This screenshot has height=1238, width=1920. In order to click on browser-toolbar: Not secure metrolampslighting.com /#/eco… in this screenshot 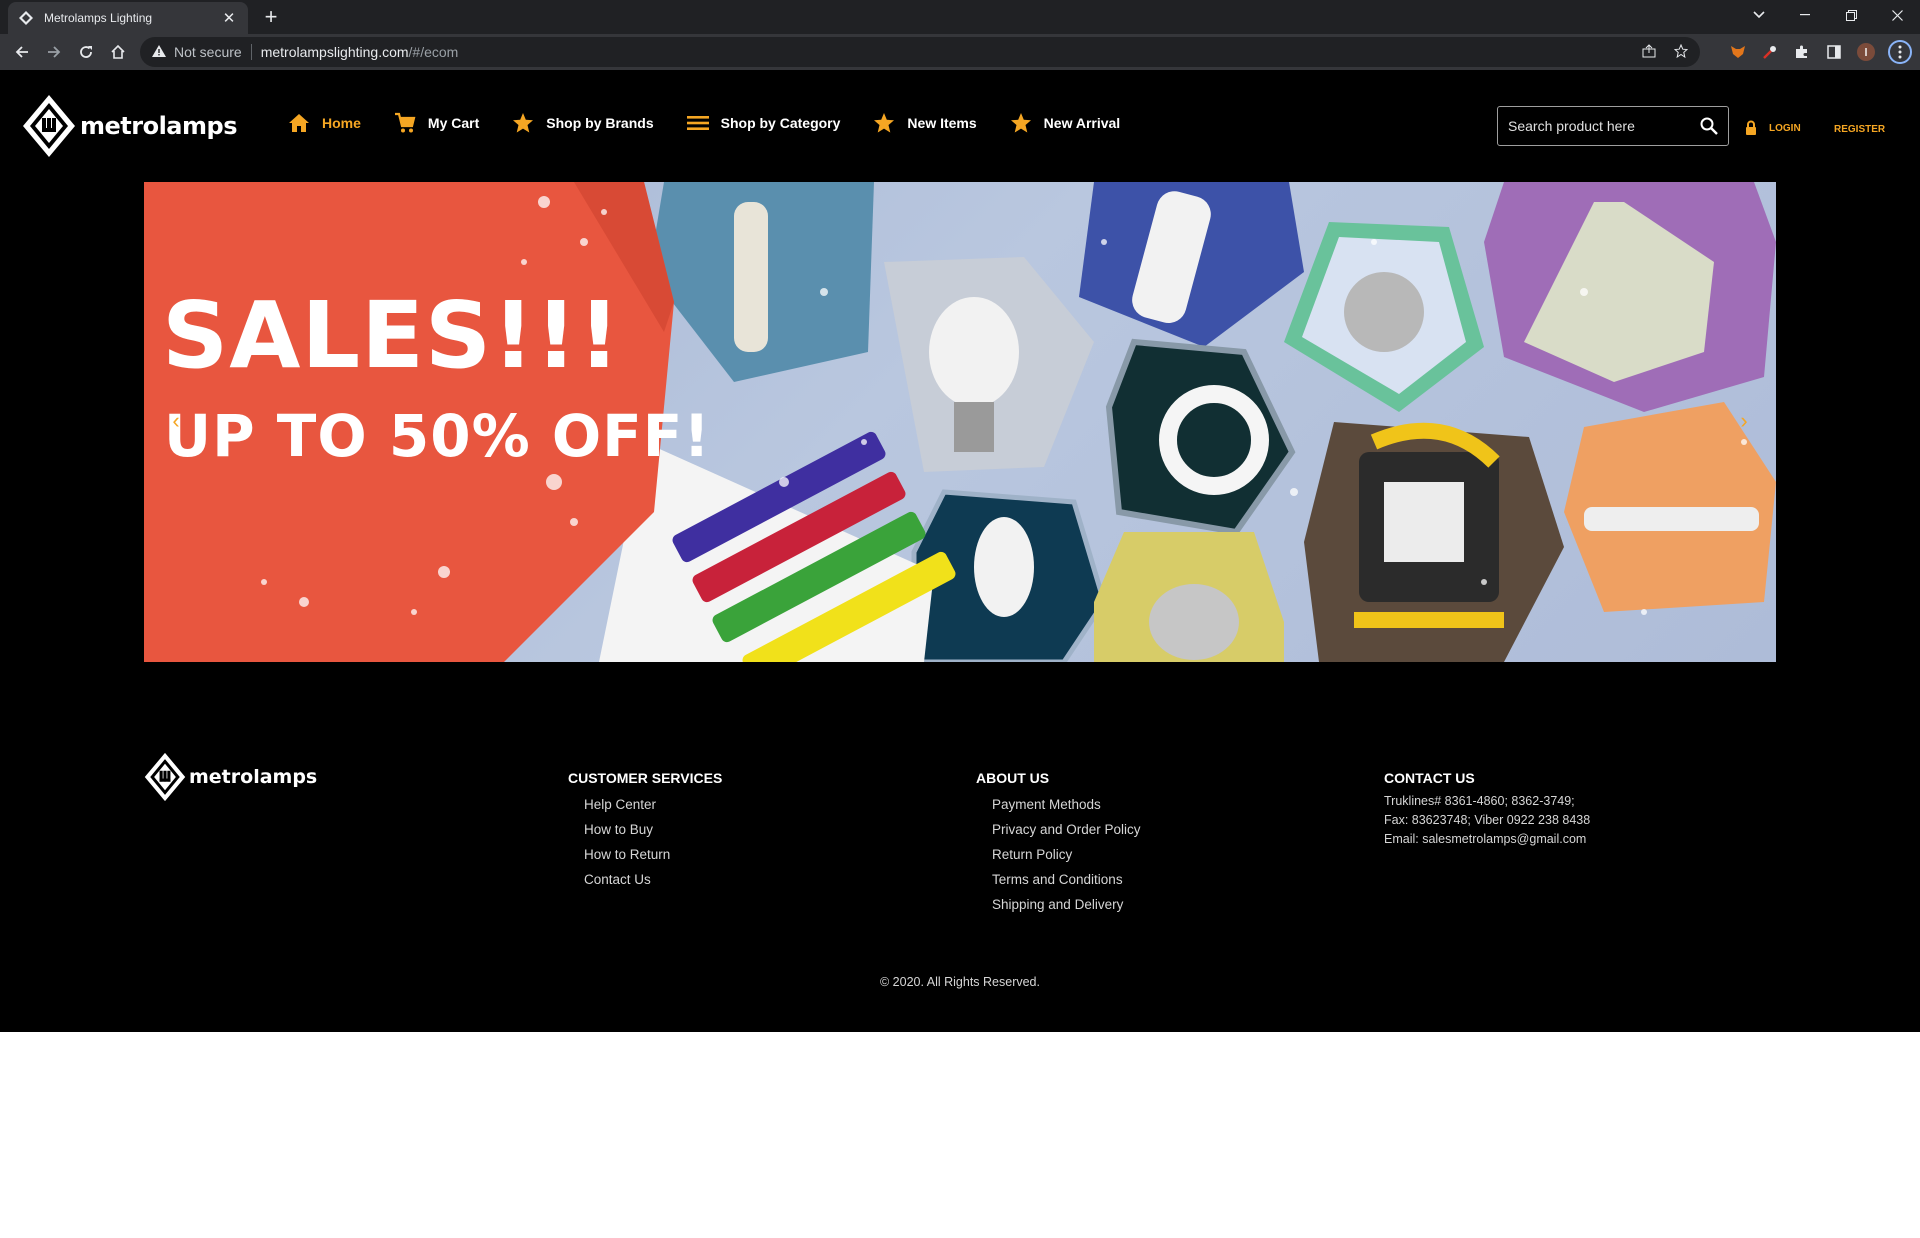, I will do `click(960, 52)`.